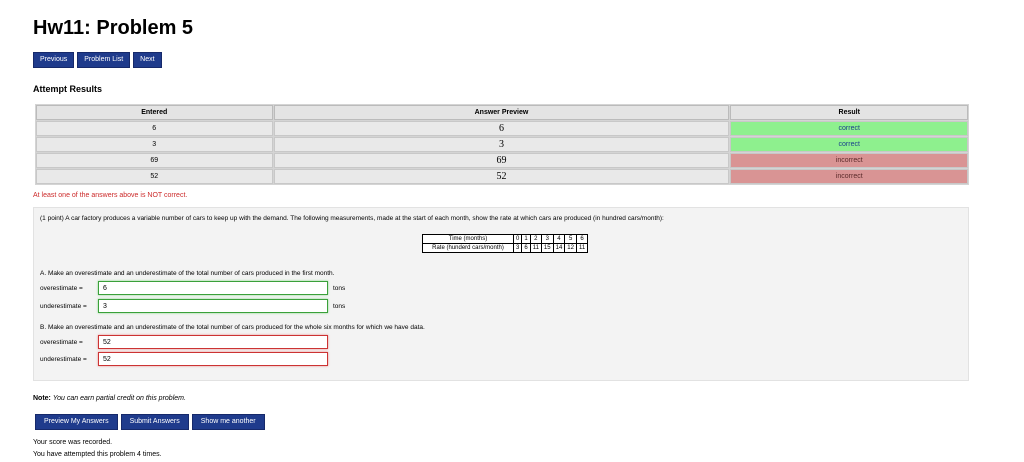 This screenshot has width=1024, height=462. What do you see at coordinates (54, 60) in the screenshot?
I see `previous-button: Previous` at bounding box center [54, 60].